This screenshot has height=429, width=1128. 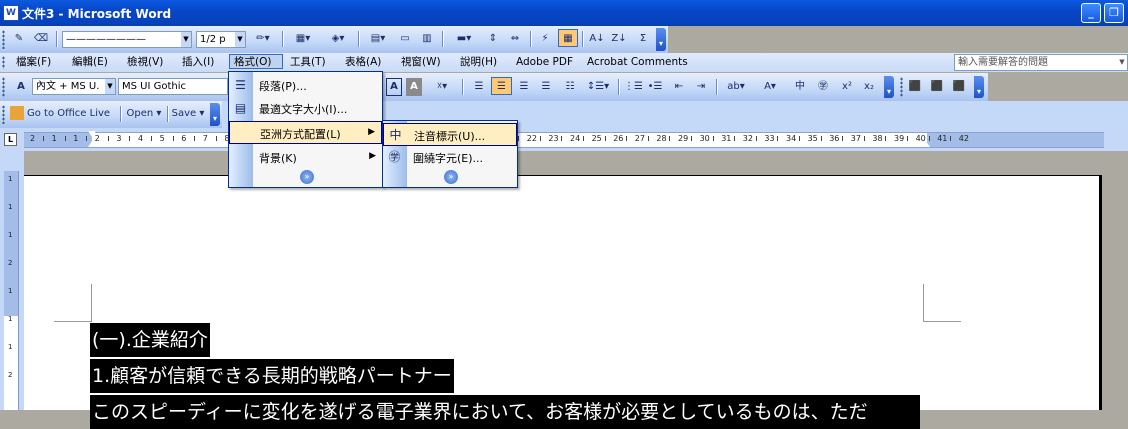 I want to click on increase-indent-icon: ⇥, so click(x=701, y=87).